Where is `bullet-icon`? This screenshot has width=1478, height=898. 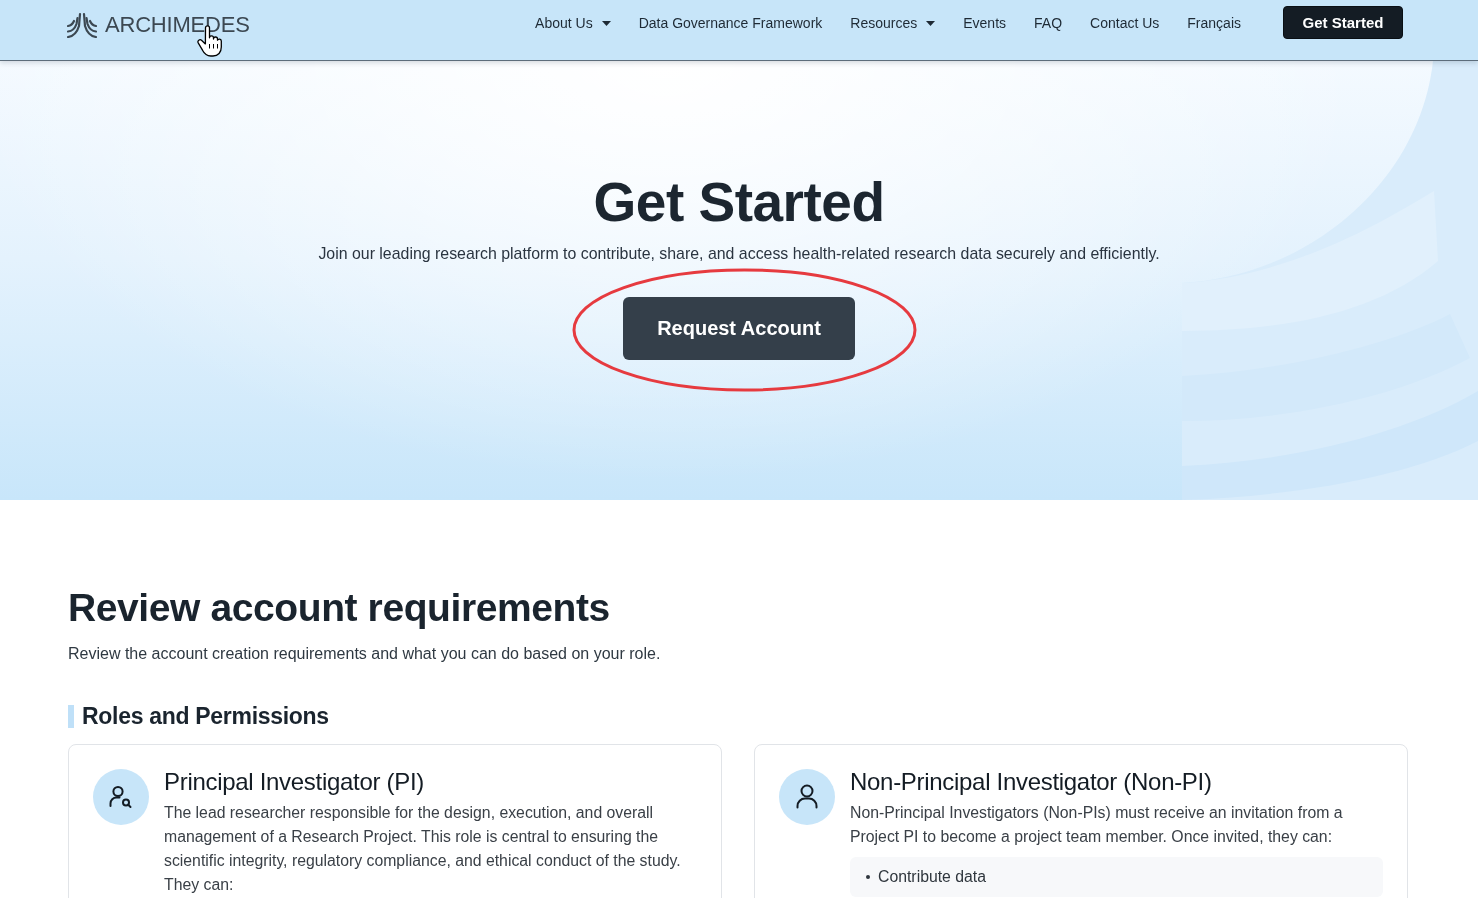 bullet-icon is located at coordinates (868, 877).